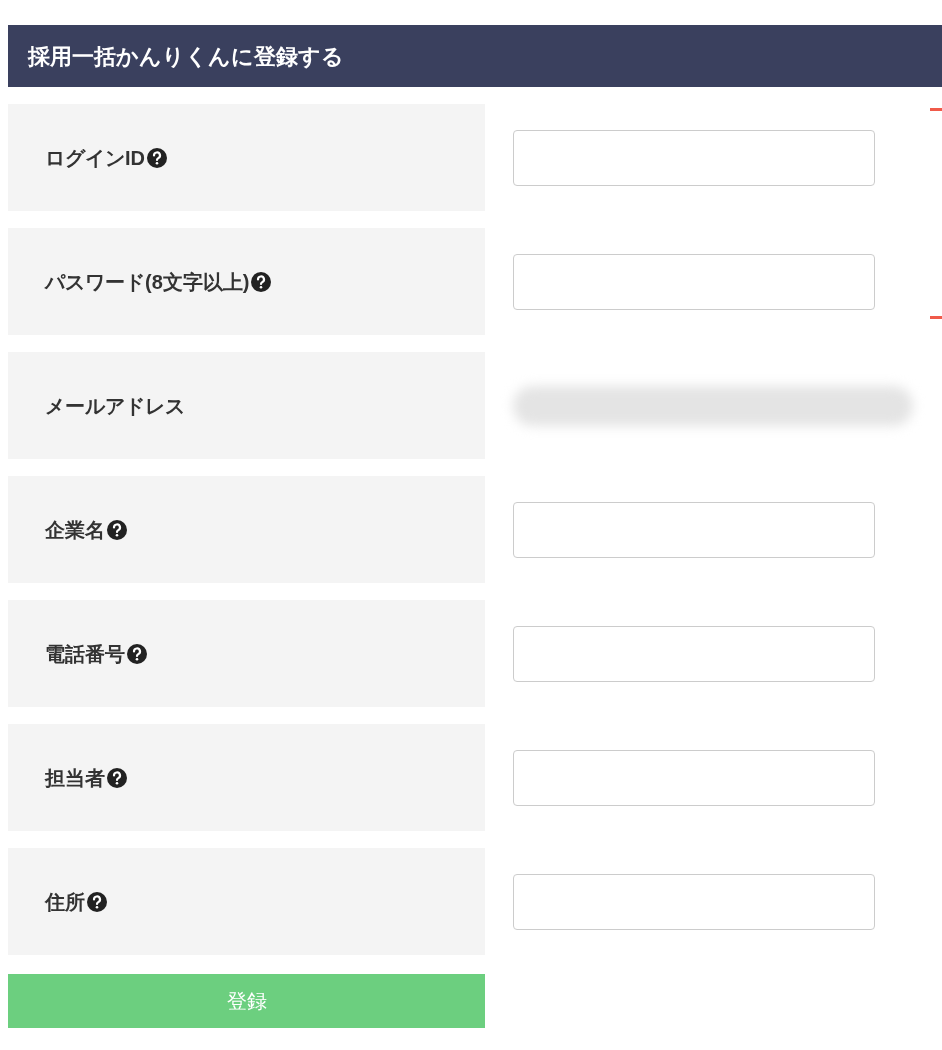  What do you see at coordinates (147, 282) in the screenshot?
I see `field-label: パスワード(8文字以上)` at bounding box center [147, 282].